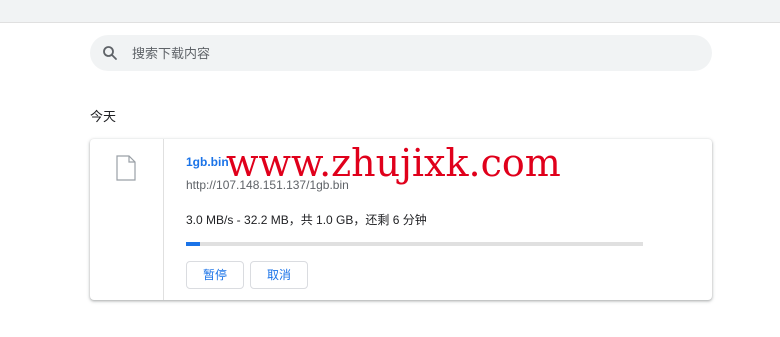  Describe the element at coordinates (126, 168) in the screenshot. I see `file-icon` at that location.